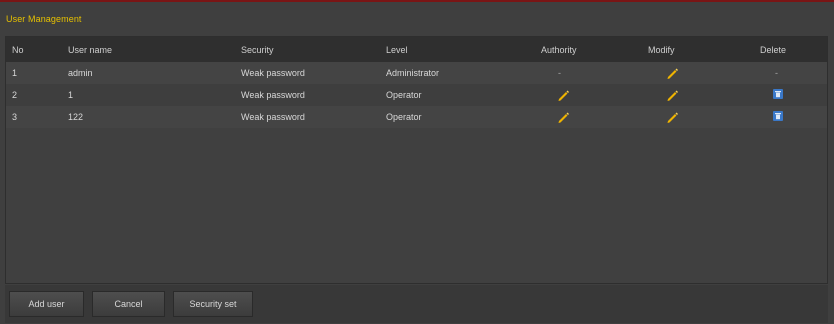  I want to click on row-number: 3, so click(15, 117).